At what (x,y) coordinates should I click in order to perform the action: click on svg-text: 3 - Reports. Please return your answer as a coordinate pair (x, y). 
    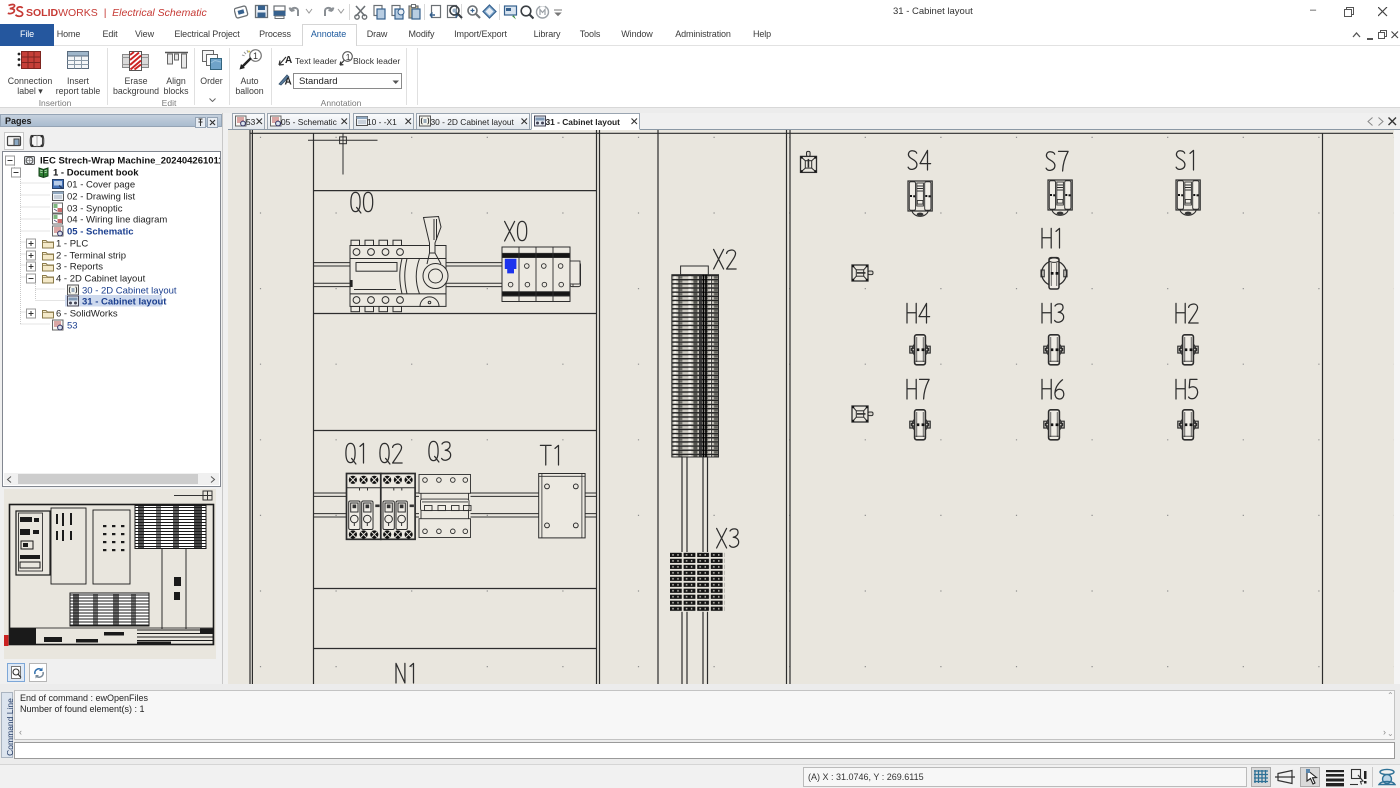
    Looking at the image, I should click on (79, 267).